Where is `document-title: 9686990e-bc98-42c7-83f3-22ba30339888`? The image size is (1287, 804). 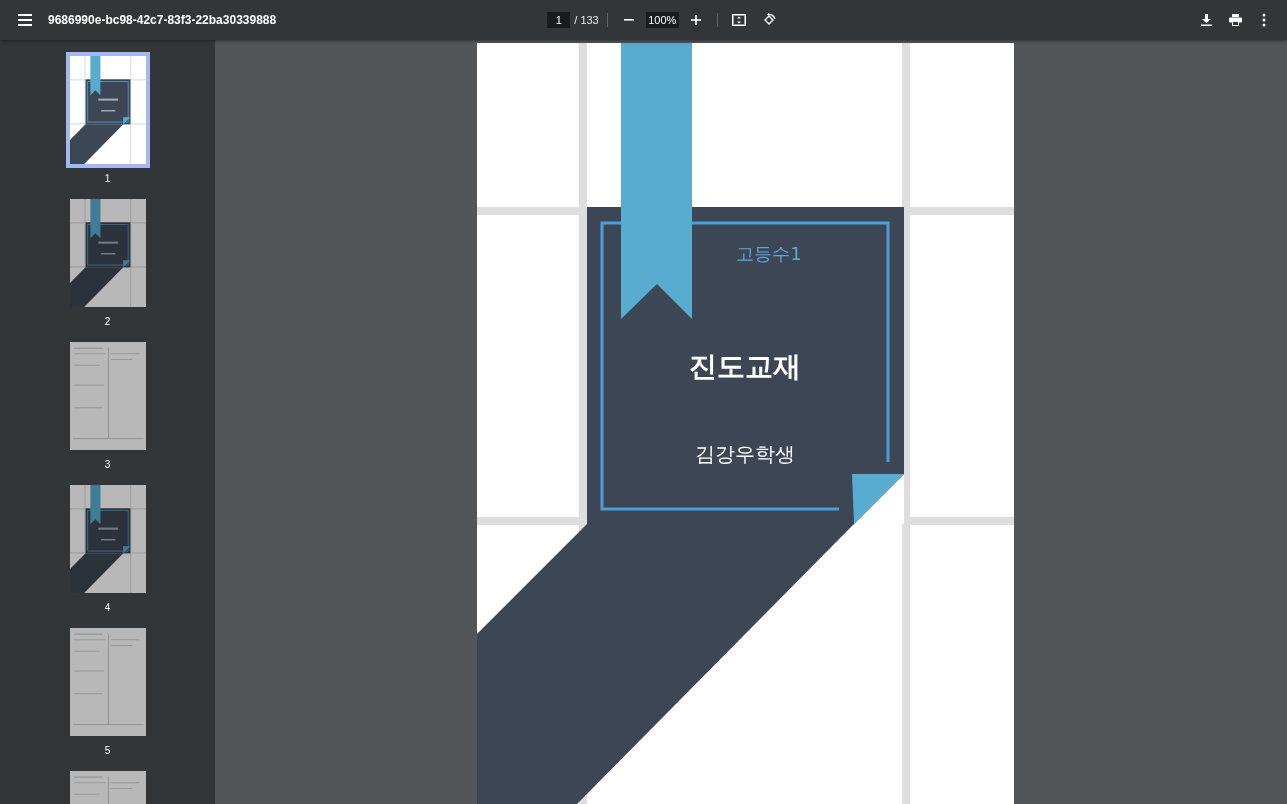 document-title: 9686990e-bc98-42c7-83f3-22ba30339888 is located at coordinates (162, 20).